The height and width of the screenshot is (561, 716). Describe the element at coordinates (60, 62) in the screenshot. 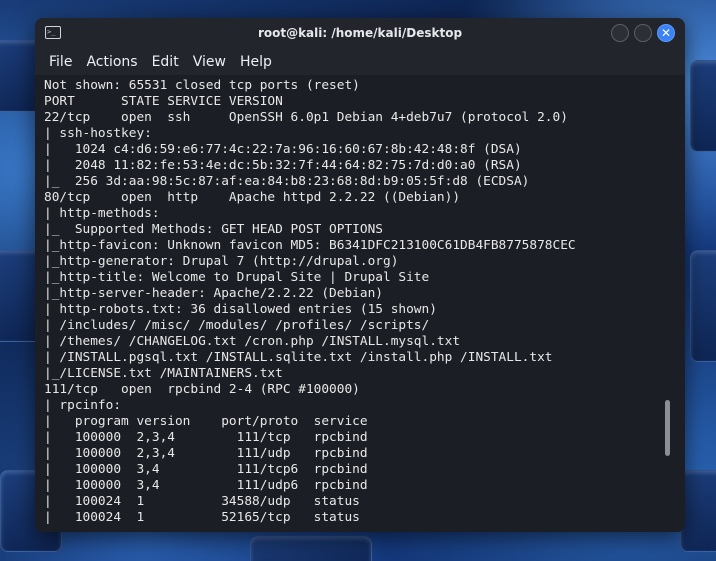

I see `menu-file: File` at that location.